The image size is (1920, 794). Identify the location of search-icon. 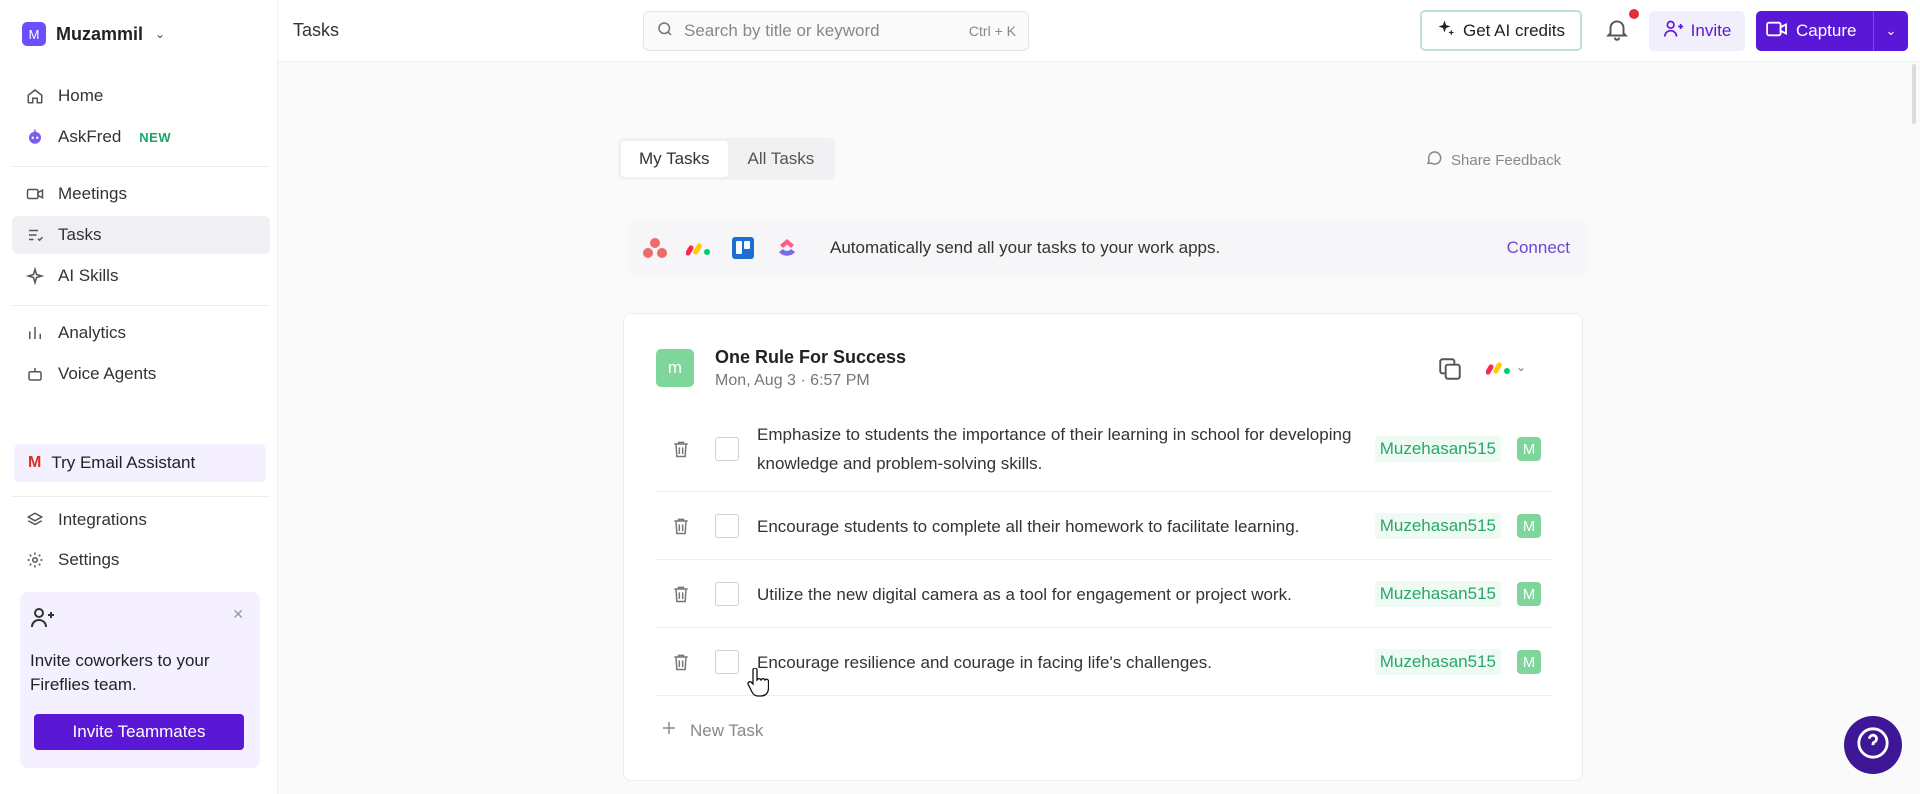
(665, 31).